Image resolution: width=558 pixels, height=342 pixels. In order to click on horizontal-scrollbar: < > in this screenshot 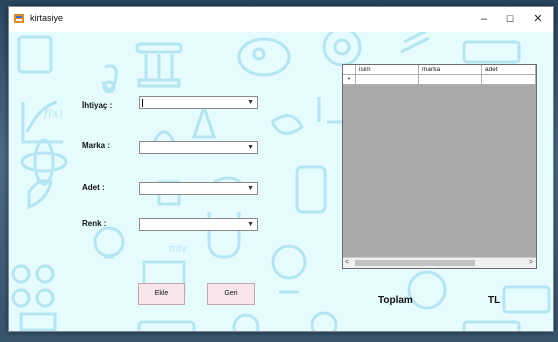, I will do `click(439, 262)`.